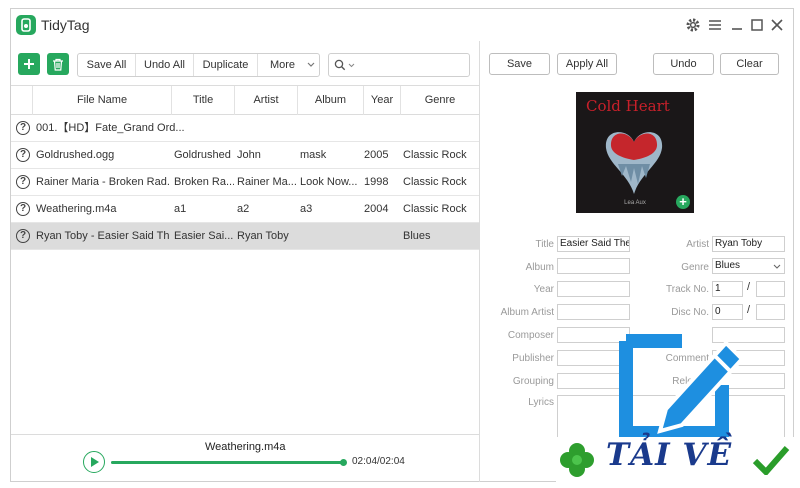 This screenshot has width=800, height=488. What do you see at coordinates (311, 64) in the screenshot?
I see `chevron-down-icon` at bounding box center [311, 64].